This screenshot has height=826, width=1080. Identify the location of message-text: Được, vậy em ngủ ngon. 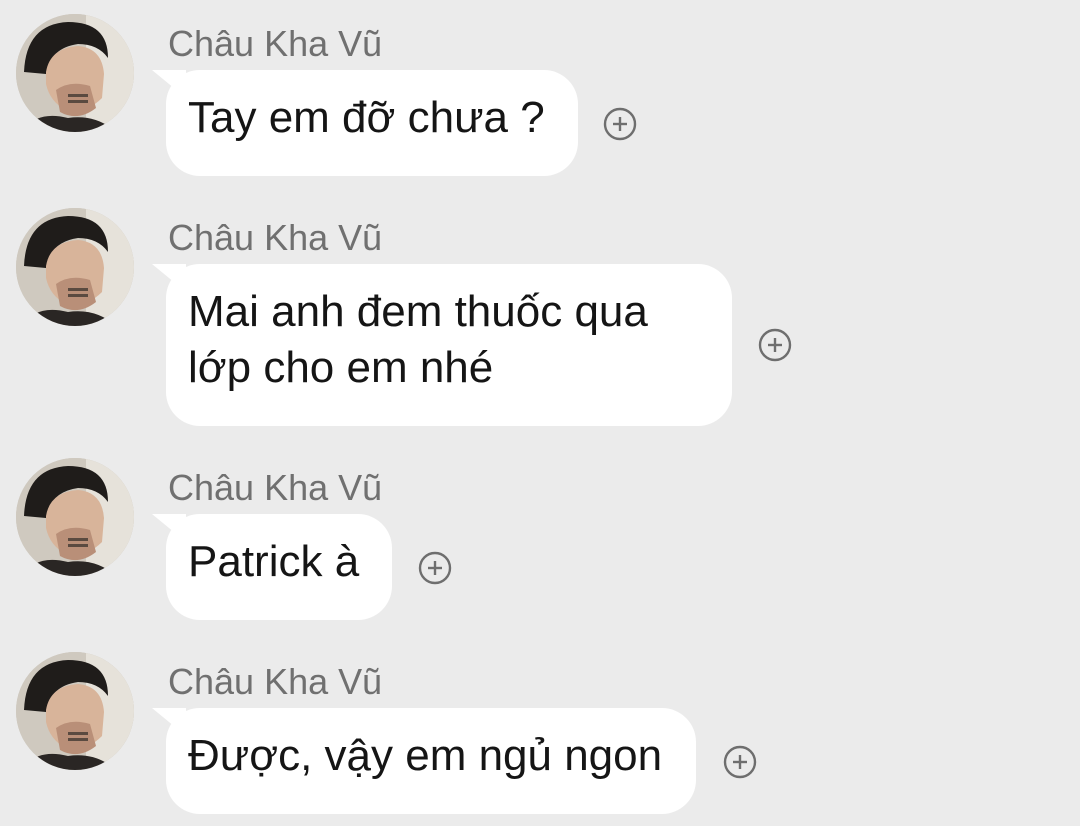
(425, 755).